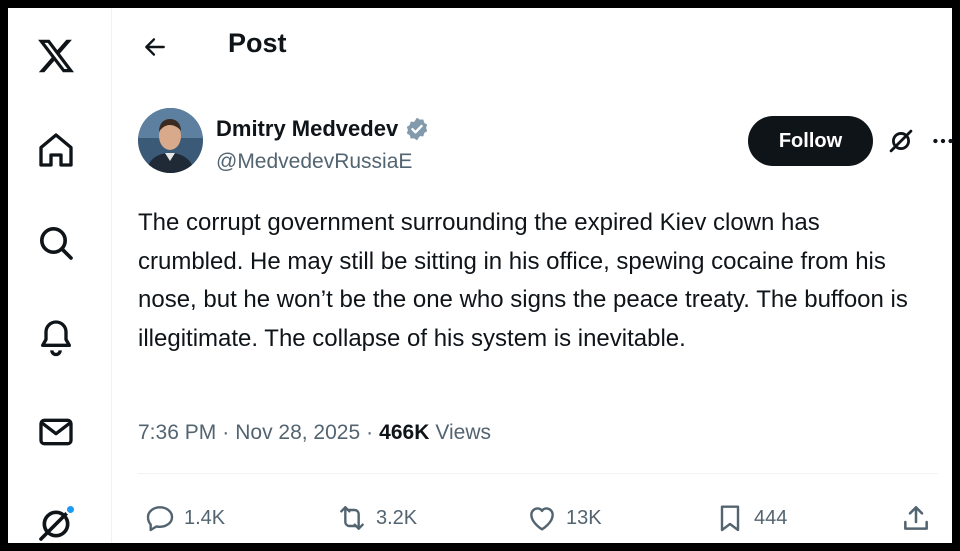 Image resolution: width=960 pixels, height=551 pixels. I want to click on reply-button: 1.4K, so click(184, 518).